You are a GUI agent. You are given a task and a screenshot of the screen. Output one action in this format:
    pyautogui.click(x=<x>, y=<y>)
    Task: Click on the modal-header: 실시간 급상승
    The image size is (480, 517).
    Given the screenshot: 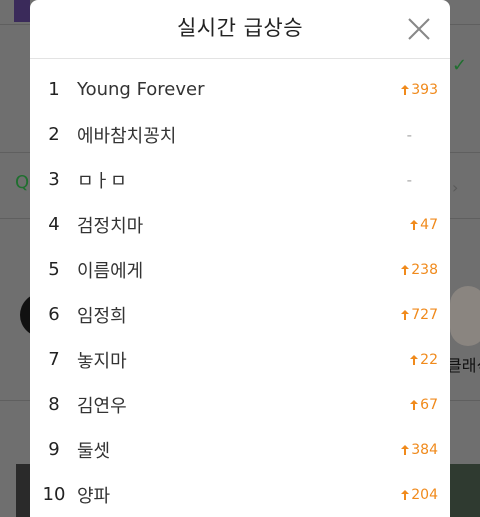 What is the action you would take?
    pyautogui.click(x=240, y=29)
    